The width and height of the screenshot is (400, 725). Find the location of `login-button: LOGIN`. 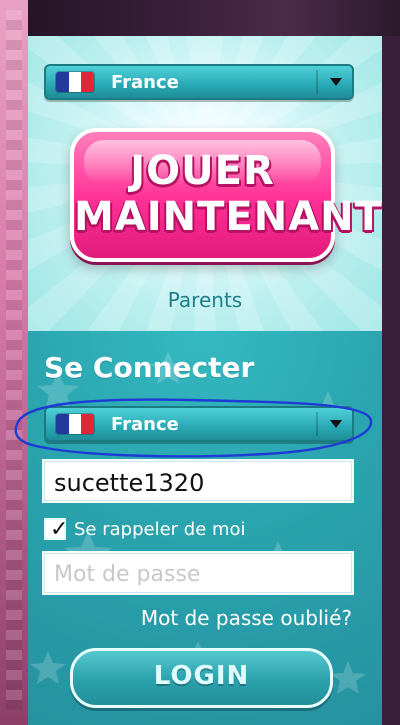

login-button: LOGIN is located at coordinates (201, 678).